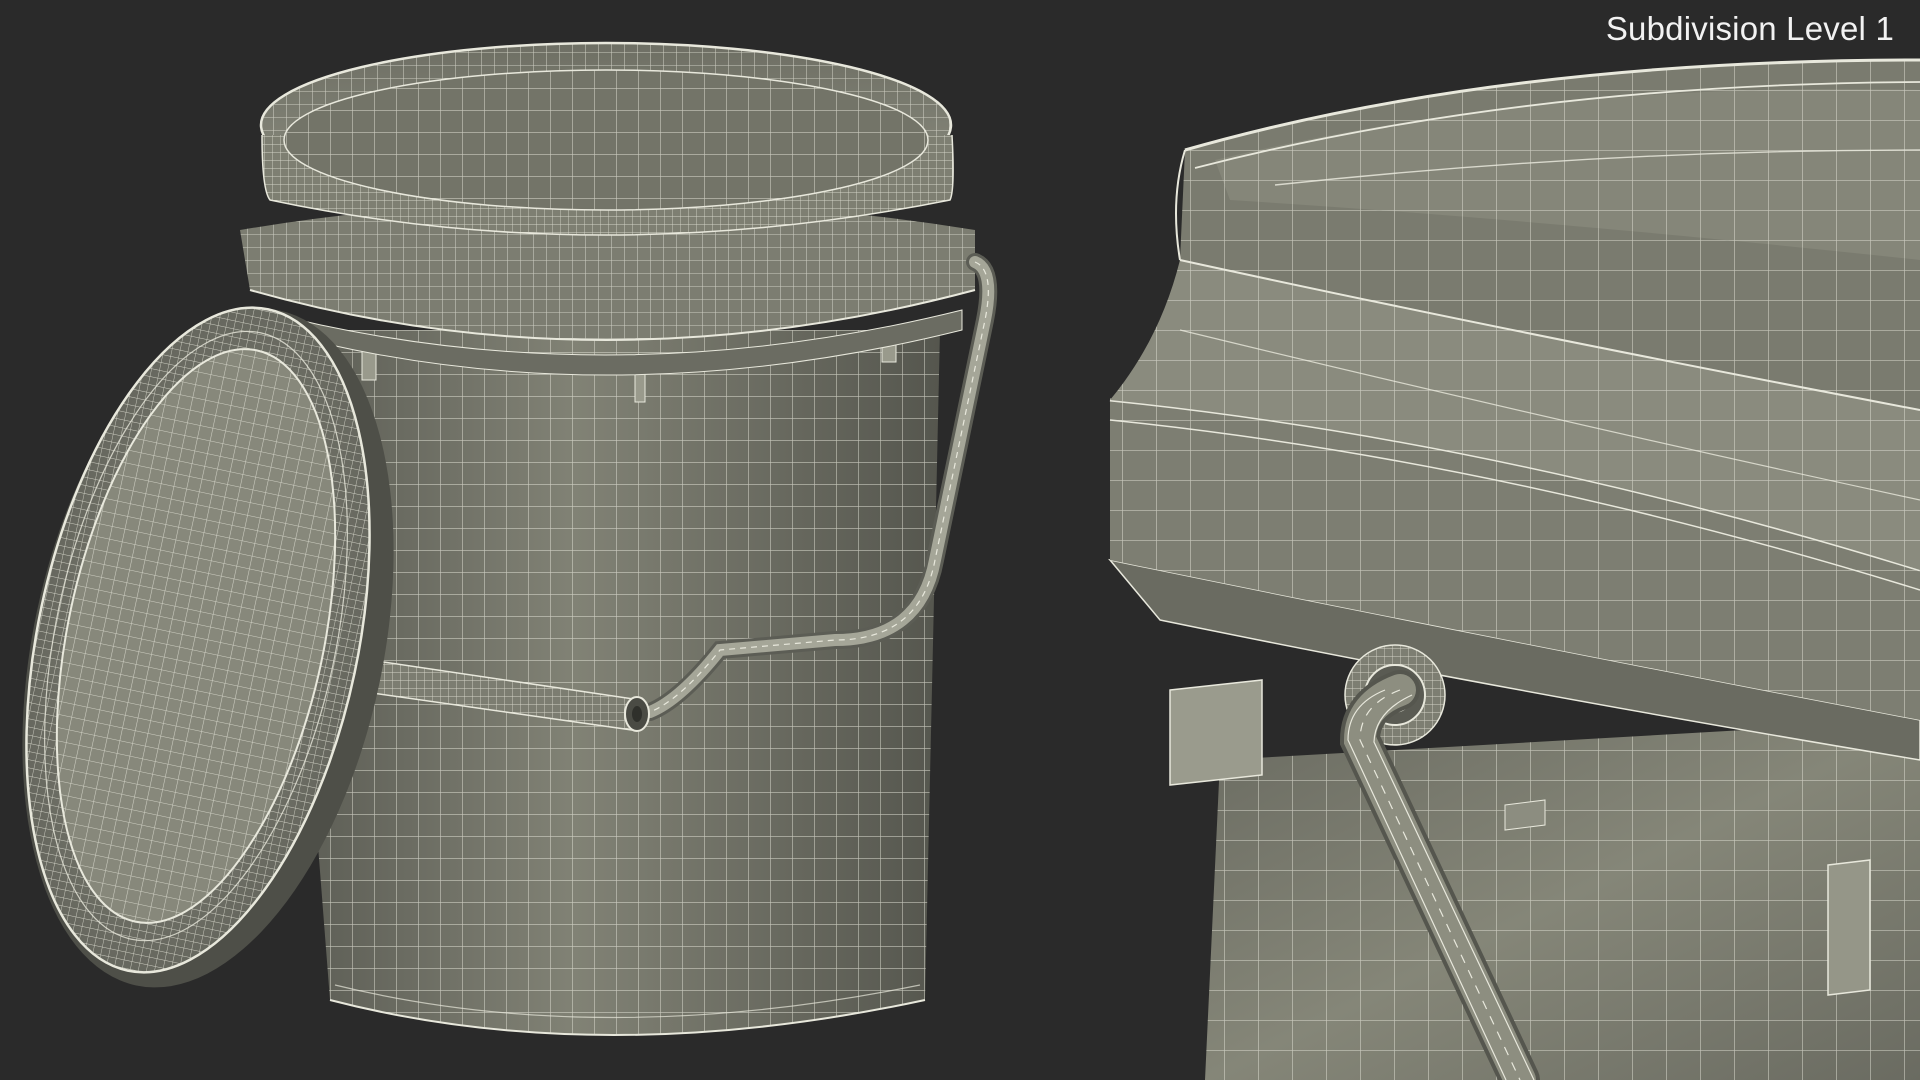  Describe the element at coordinates (1749, 28) in the screenshot. I see `subdivision-level-label: Subdivision Level 1` at that location.